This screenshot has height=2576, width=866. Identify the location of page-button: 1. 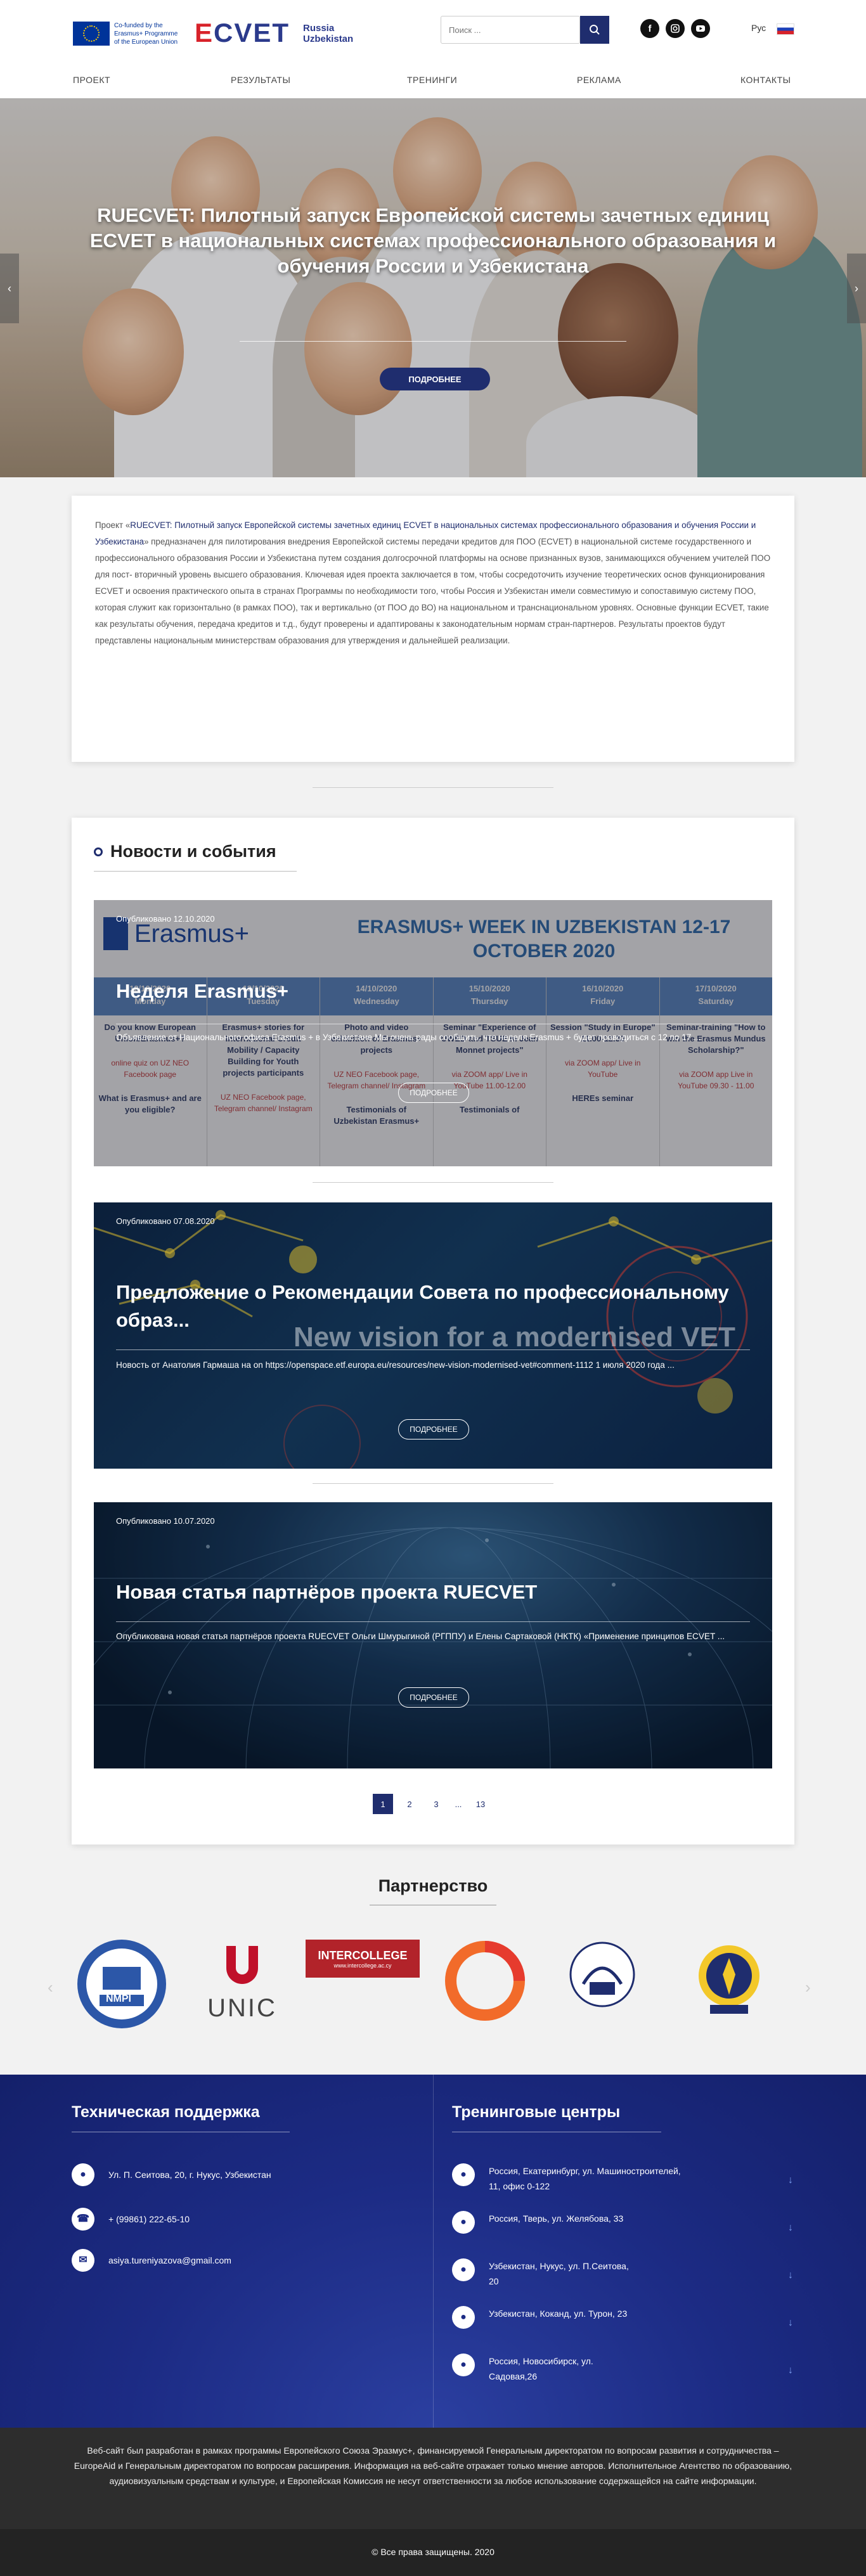
(383, 1804).